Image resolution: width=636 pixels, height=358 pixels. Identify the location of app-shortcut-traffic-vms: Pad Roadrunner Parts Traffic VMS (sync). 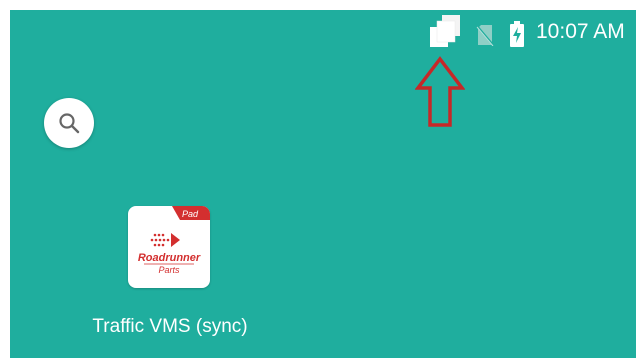
(170, 276).